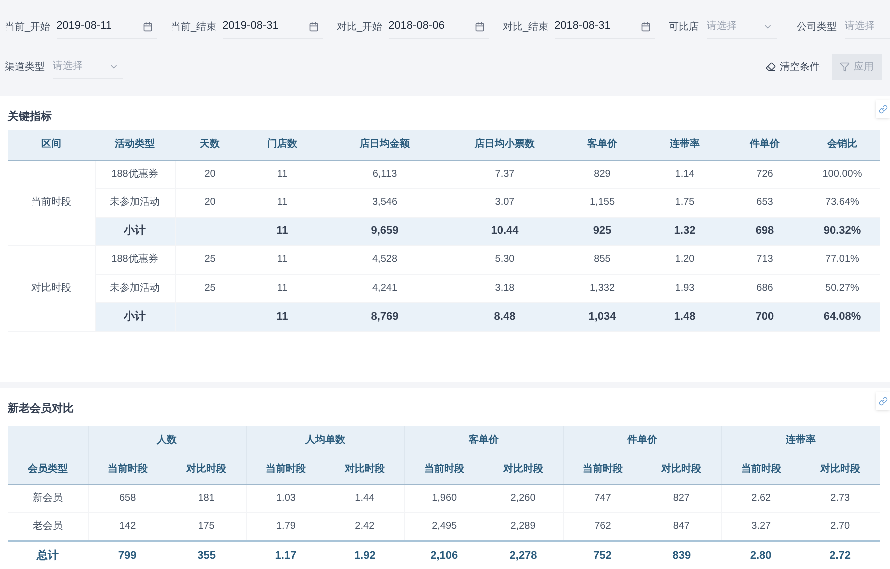  What do you see at coordinates (524, 498) in the screenshot?
I see `table-cell: 2,260` at bounding box center [524, 498].